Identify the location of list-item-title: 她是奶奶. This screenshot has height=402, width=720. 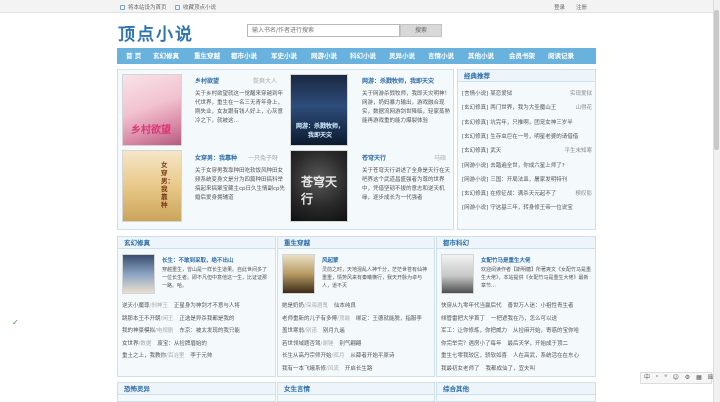
(293, 306).